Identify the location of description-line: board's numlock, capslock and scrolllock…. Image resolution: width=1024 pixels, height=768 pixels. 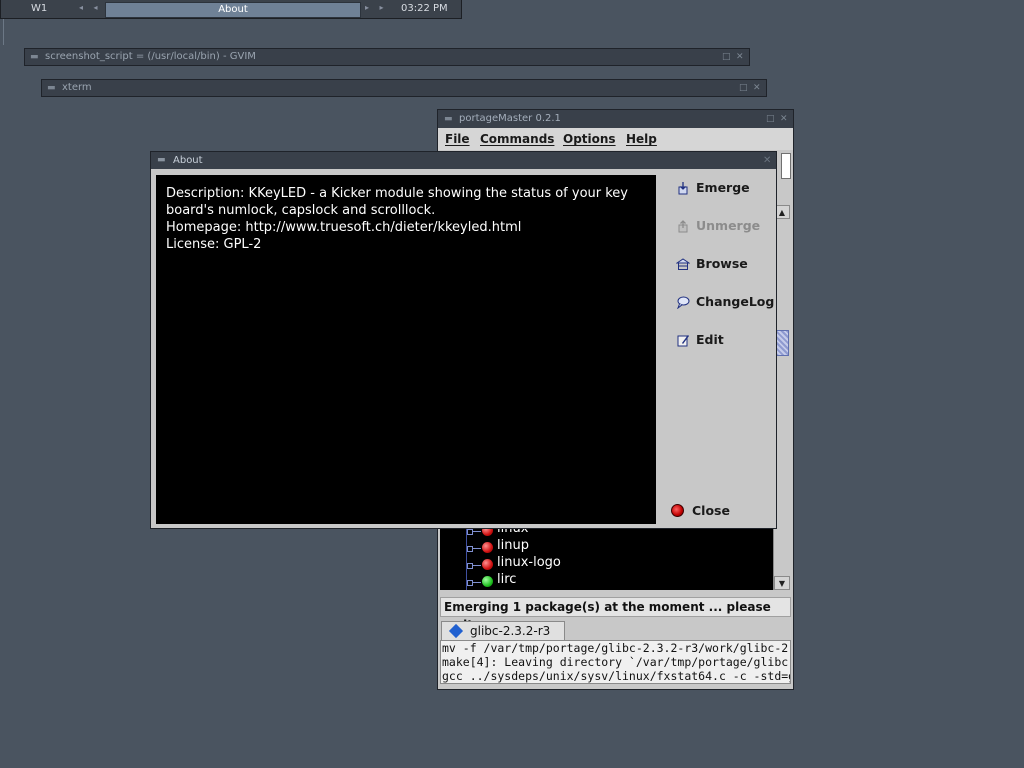
(301, 210).